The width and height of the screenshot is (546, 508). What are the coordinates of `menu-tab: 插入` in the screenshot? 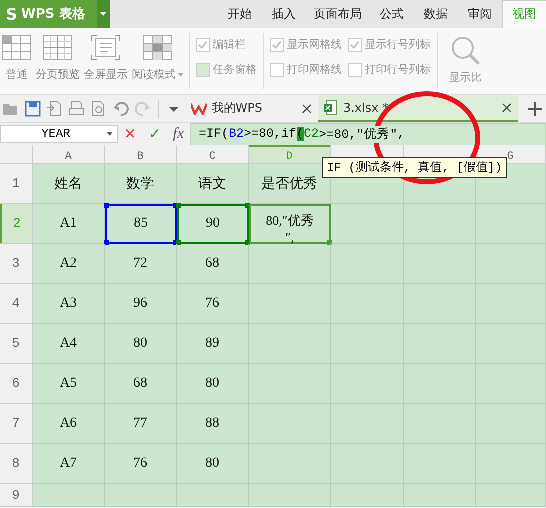 It's located at (284, 14).